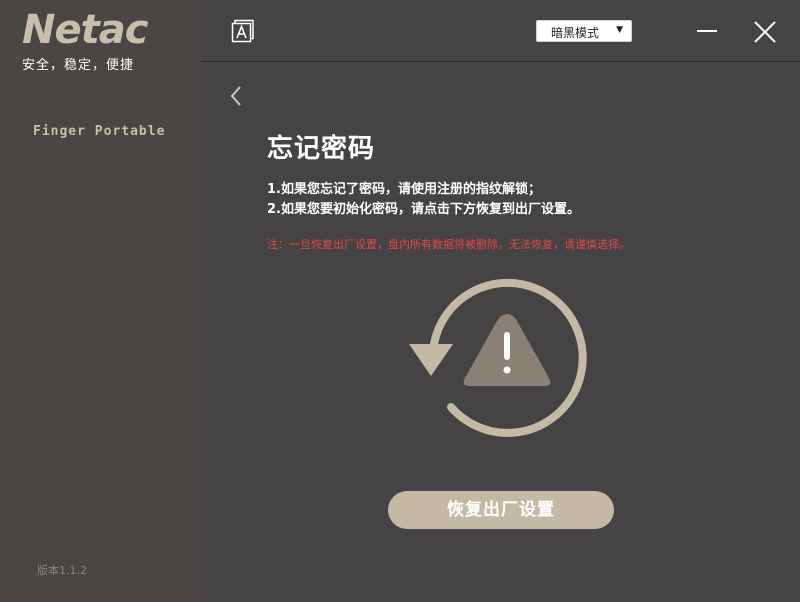  Describe the element at coordinates (243, 31) in the screenshot. I see `font-size-icon` at that location.